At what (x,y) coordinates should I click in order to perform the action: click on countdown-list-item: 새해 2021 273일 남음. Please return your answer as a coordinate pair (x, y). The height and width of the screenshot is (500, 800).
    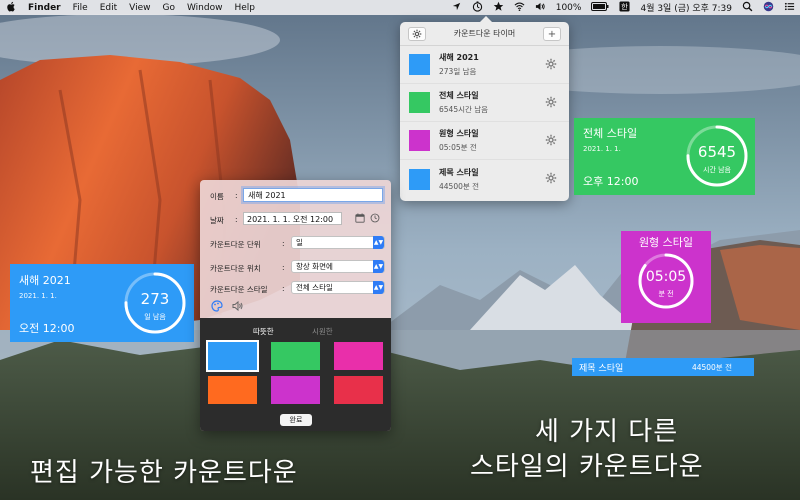
    Looking at the image, I should click on (484, 65).